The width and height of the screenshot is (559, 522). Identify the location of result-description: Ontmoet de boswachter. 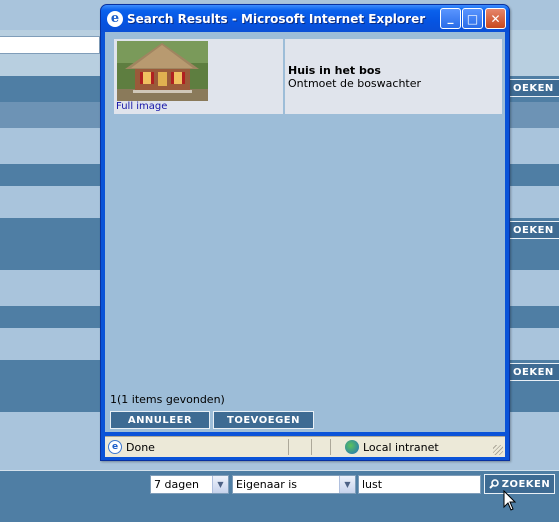
(355, 83).